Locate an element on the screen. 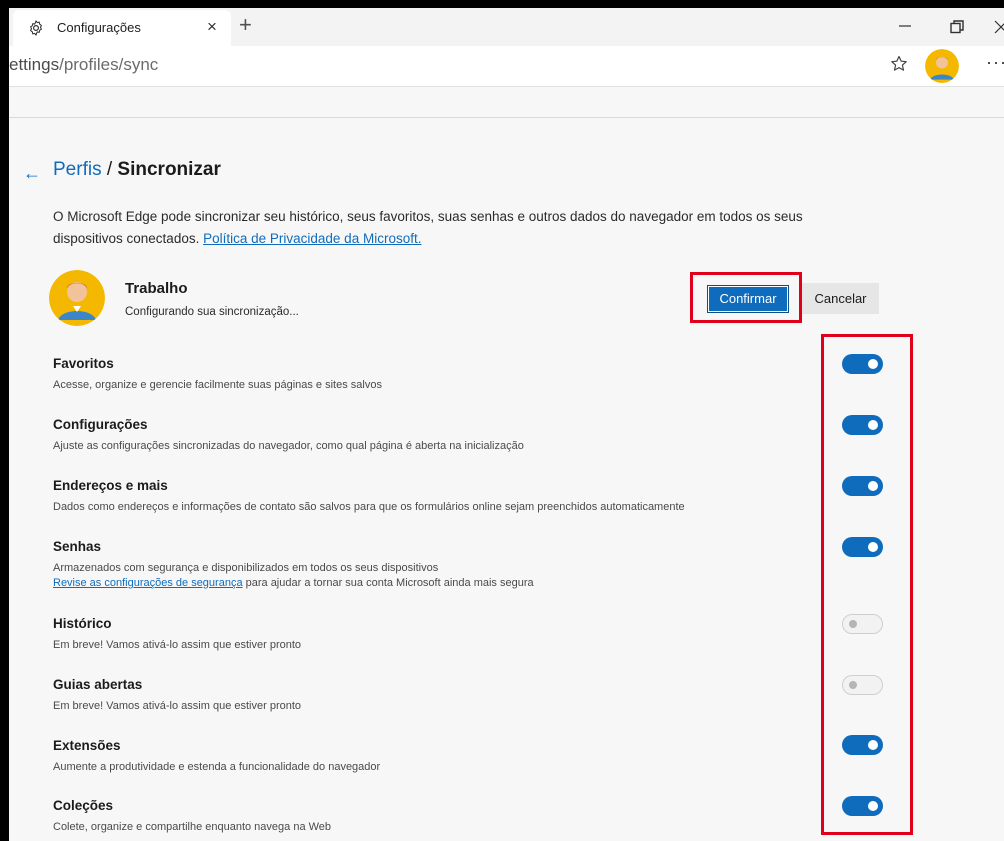 The image size is (1004, 841). url-text: ettings/profiles/sync is located at coordinates (83, 65).